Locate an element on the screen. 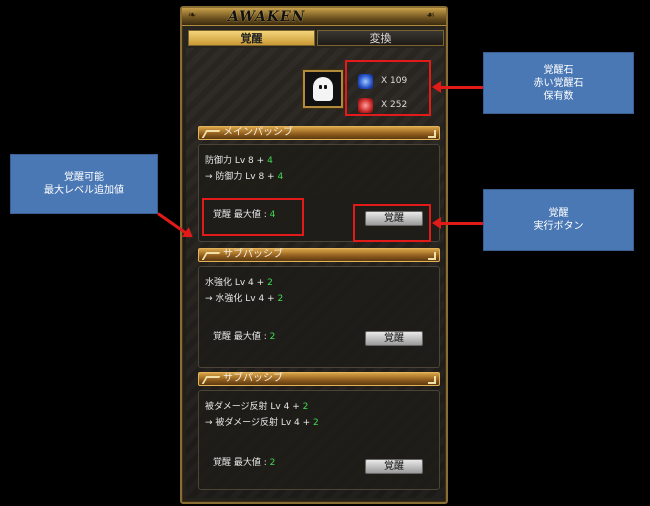 This screenshot has width=650, height=506. tab-awaken: 覚醒 is located at coordinates (251, 38).